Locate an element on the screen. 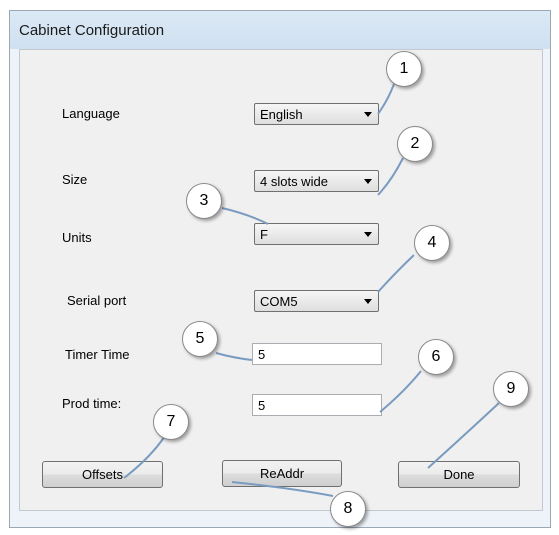 This screenshot has width=559, height=535. callout-6: 6 is located at coordinates (436, 357).